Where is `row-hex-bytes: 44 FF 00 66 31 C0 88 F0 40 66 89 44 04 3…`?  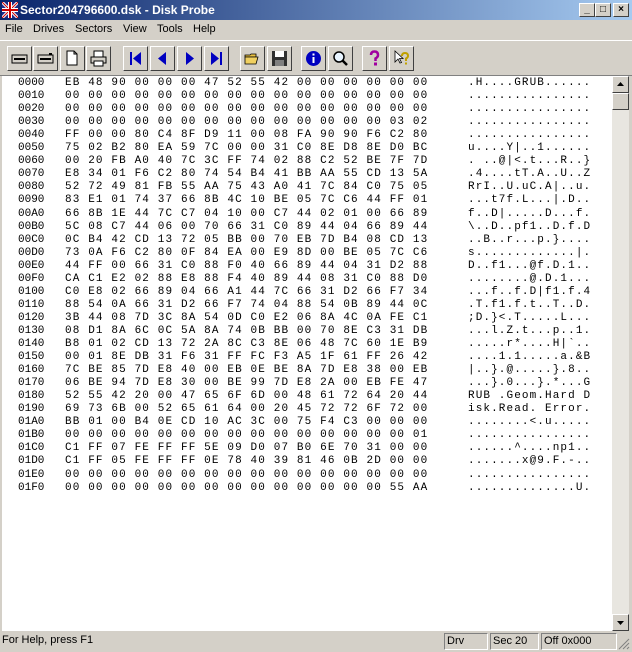
row-hex-bytes: 44 FF 00 66 31 C0 88 F0 40 66 89 44 04 3… is located at coordinates (246, 266).